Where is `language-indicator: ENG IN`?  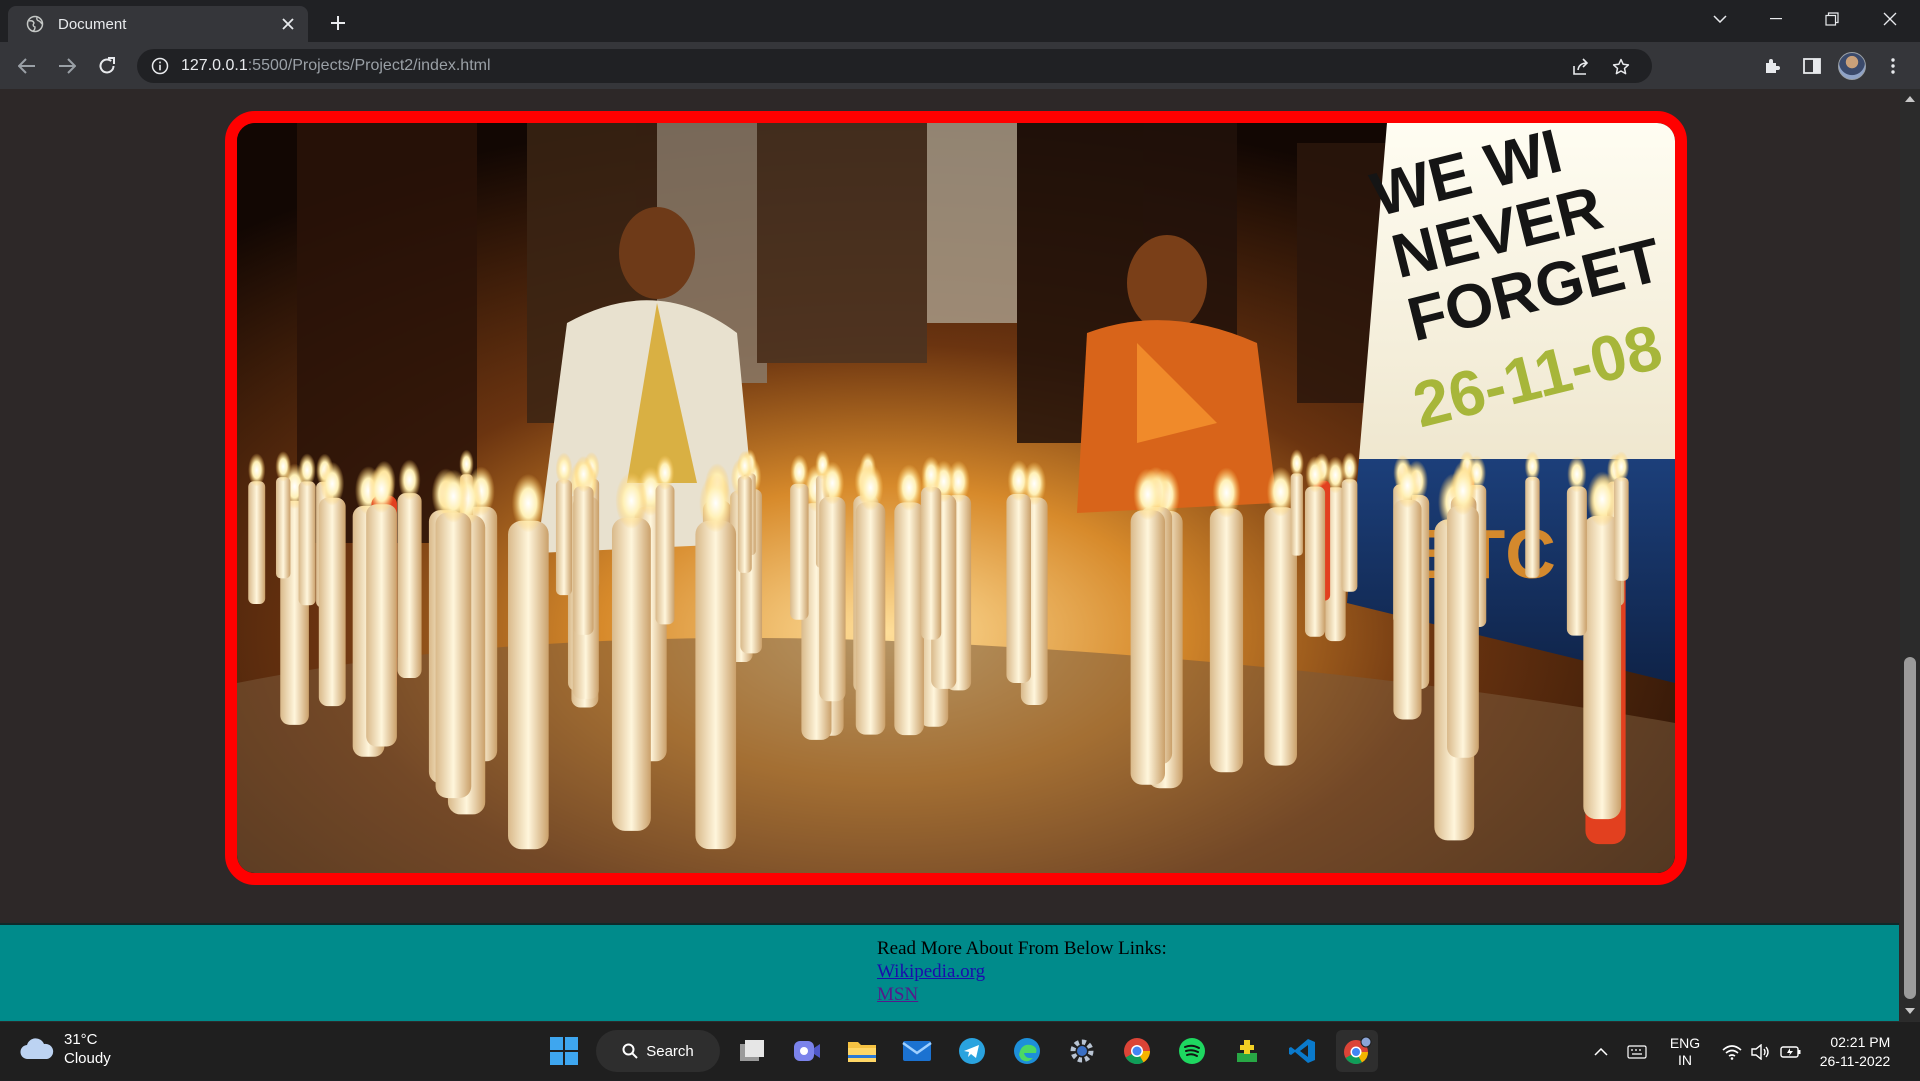
language-indicator: ENG IN is located at coordinates (1685, 1051).